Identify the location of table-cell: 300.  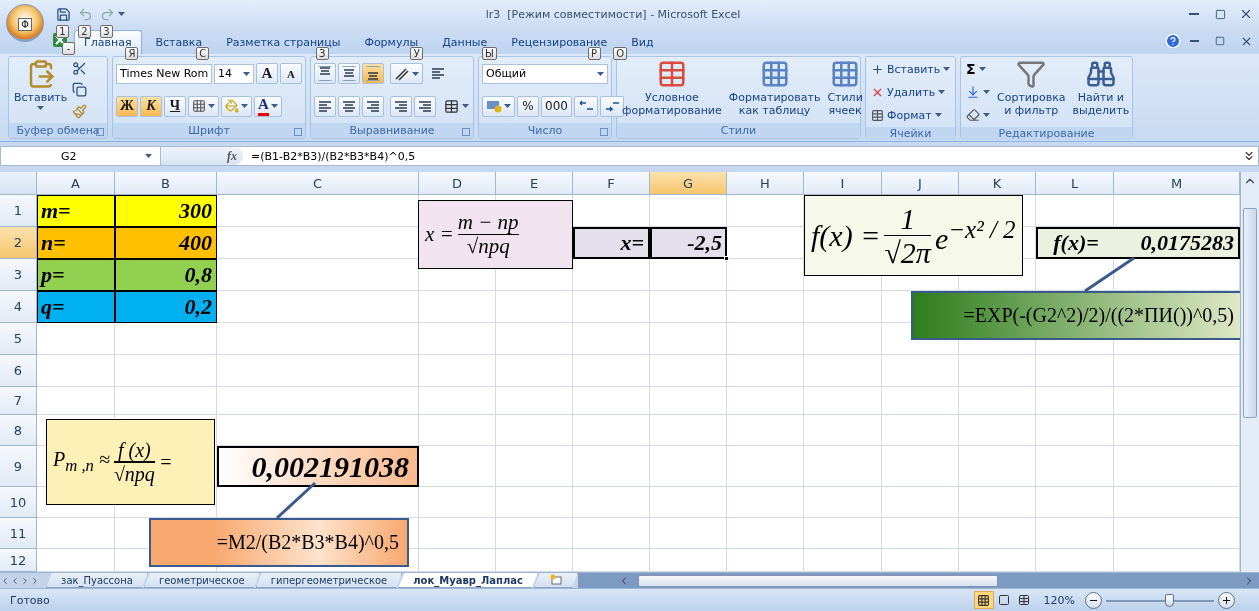
(166, 211).